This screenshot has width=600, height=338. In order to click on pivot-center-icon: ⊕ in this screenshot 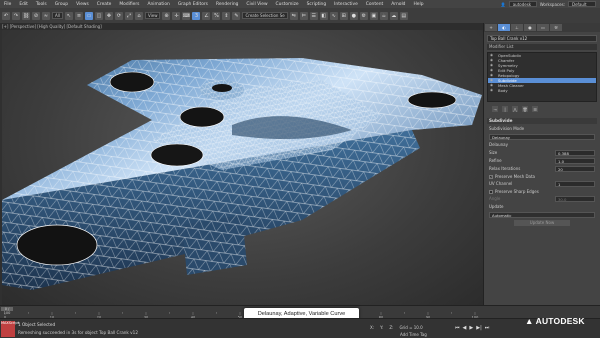, I will do `click(166, 15)`.